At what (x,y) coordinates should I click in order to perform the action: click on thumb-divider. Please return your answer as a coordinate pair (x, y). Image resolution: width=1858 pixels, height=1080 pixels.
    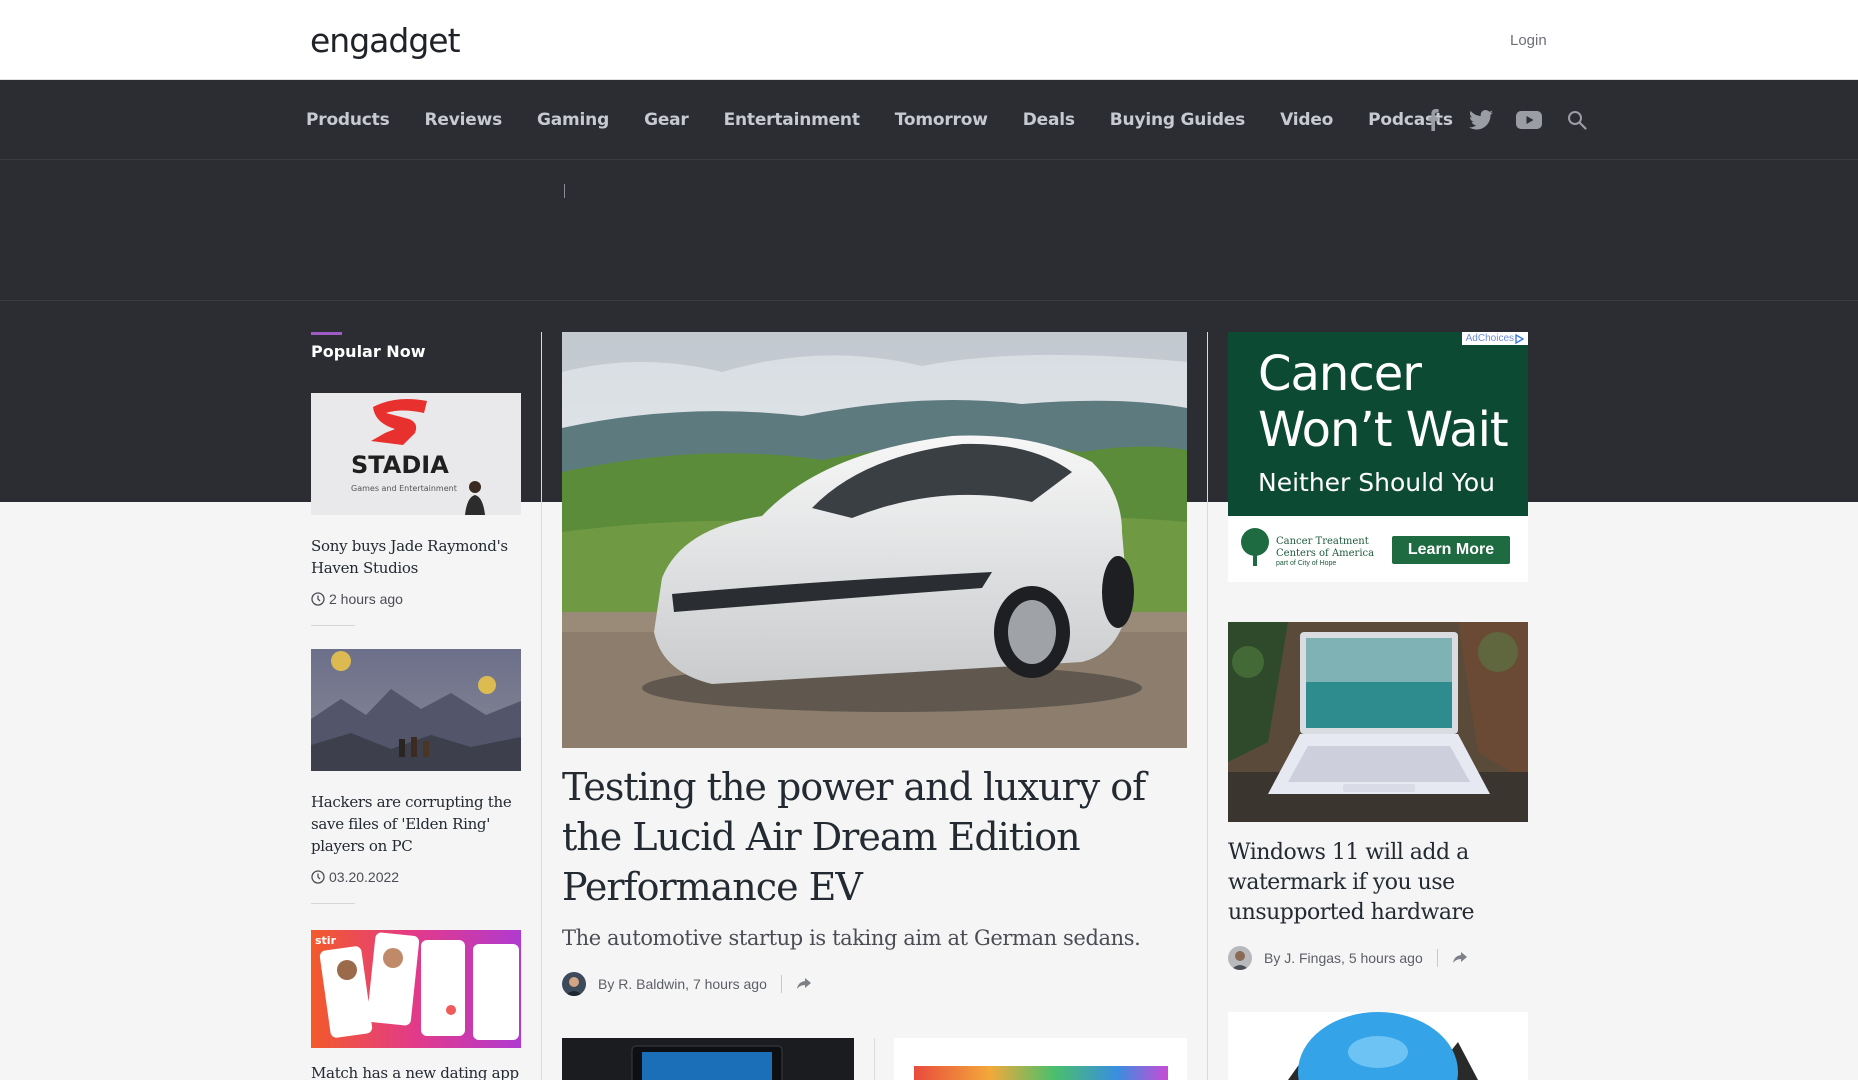
    Looking at the image, I should click on (874, 1059).